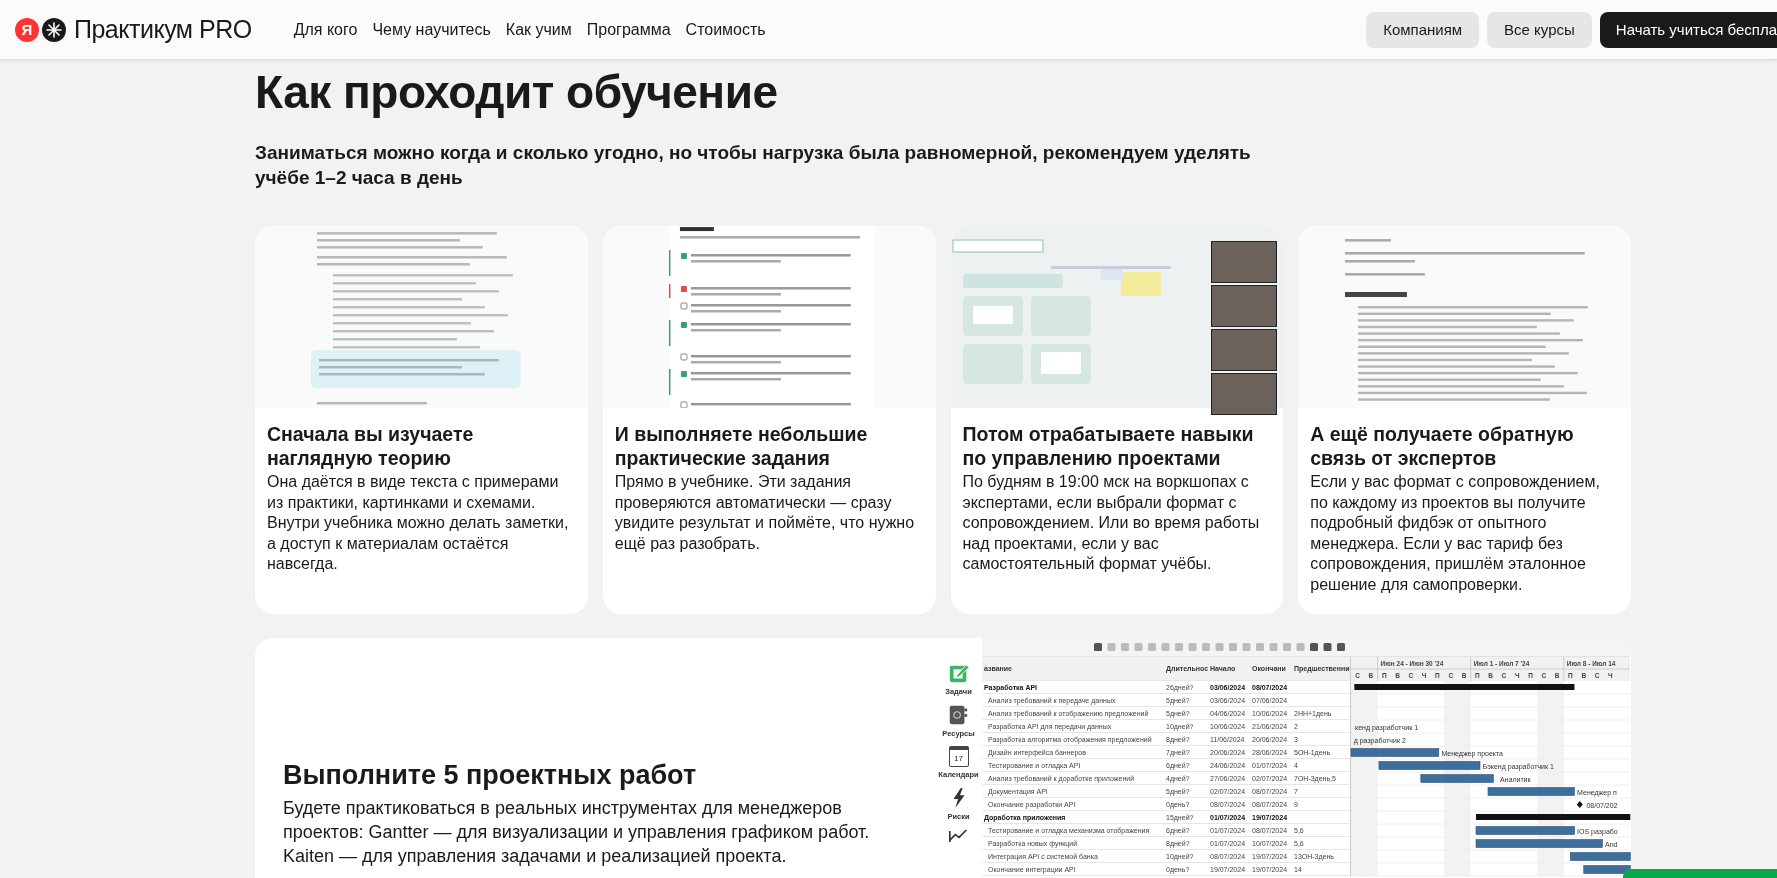 Image resolution: width=1777 pixels, height=878 pixels. Describe the element at coordinates (1111, 523) in the screenshot. I see `card-text: По будням в 19:00 мск на воркшопах с экспертами, если выбрали формат с сопровождением. Или во время работы над проектами, если у вас самостоятельный формат учёбы.` at that location.